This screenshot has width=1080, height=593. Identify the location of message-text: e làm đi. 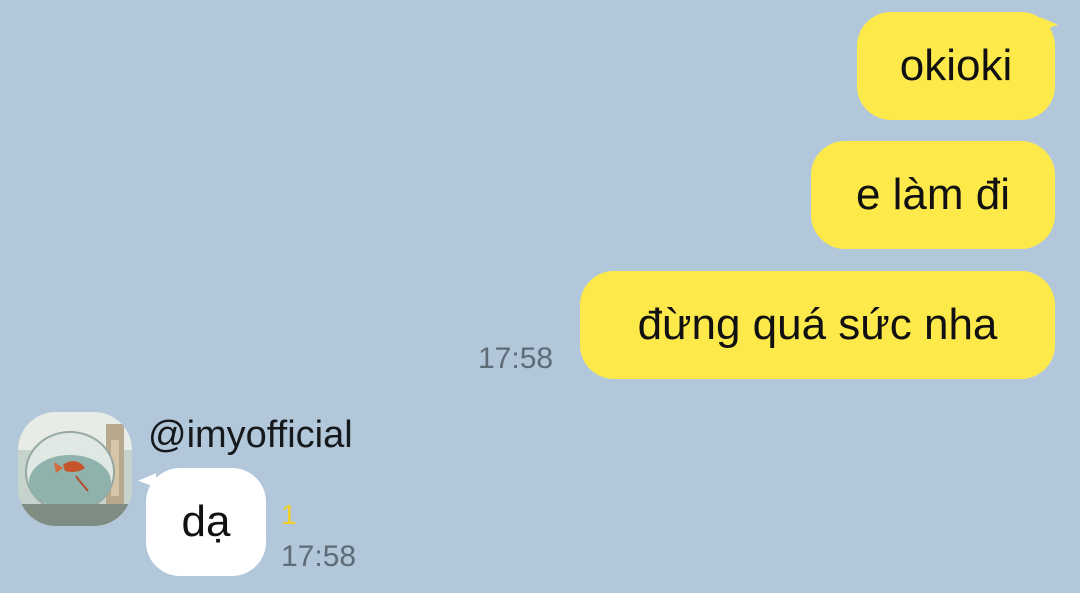
(933, 194).